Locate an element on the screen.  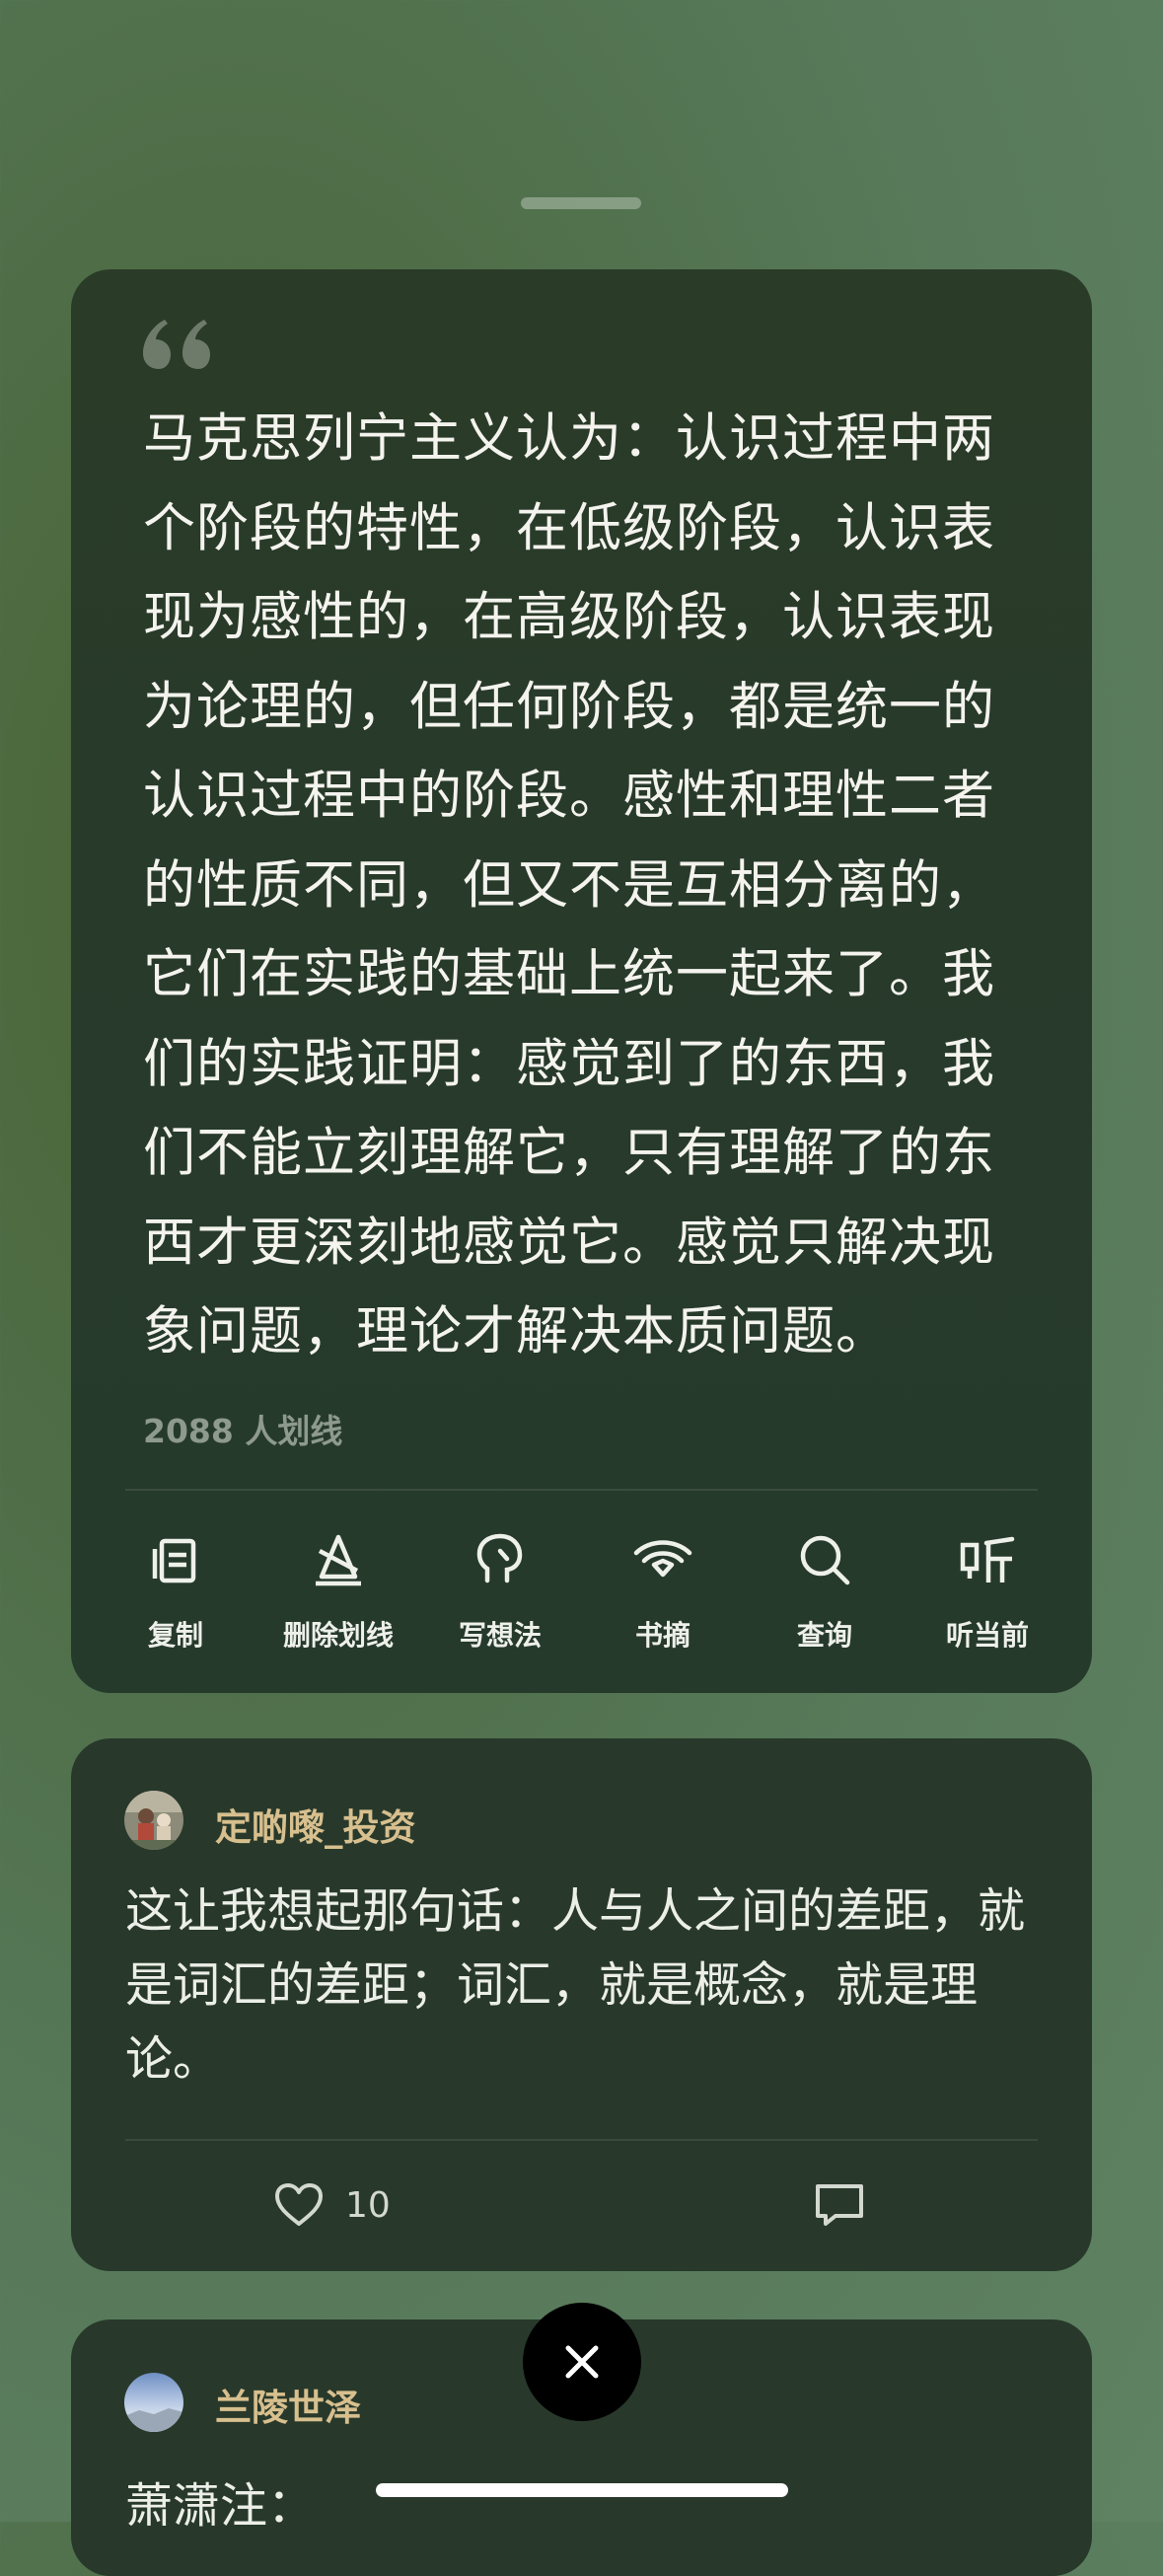
like-button: 10 is located at coordinates (332, 2205).